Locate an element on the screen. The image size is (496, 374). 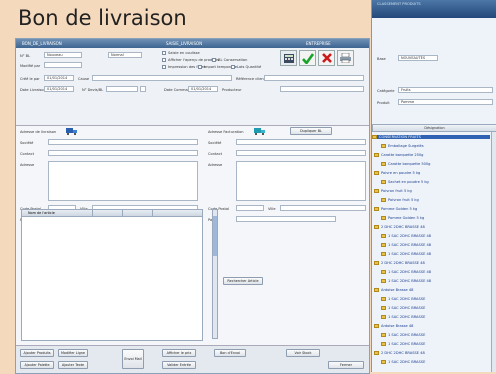
right-ville-field is located at coordinates (323, 208).